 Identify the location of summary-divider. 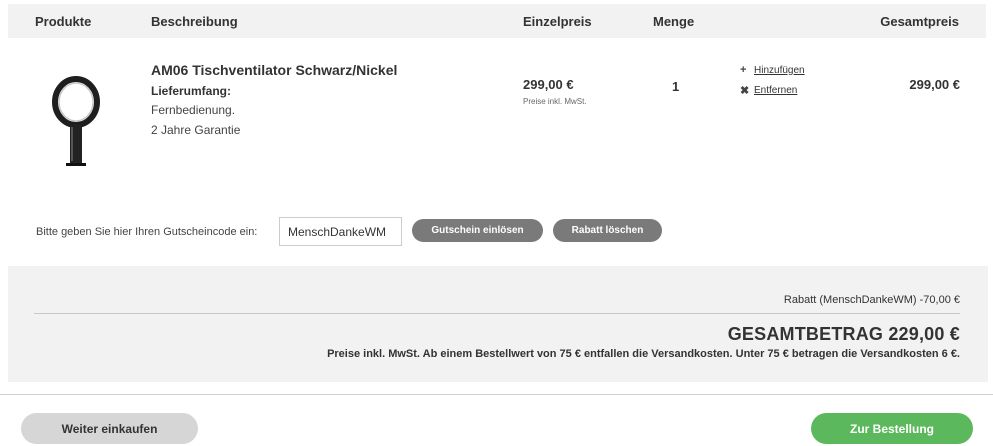
(497, 313).